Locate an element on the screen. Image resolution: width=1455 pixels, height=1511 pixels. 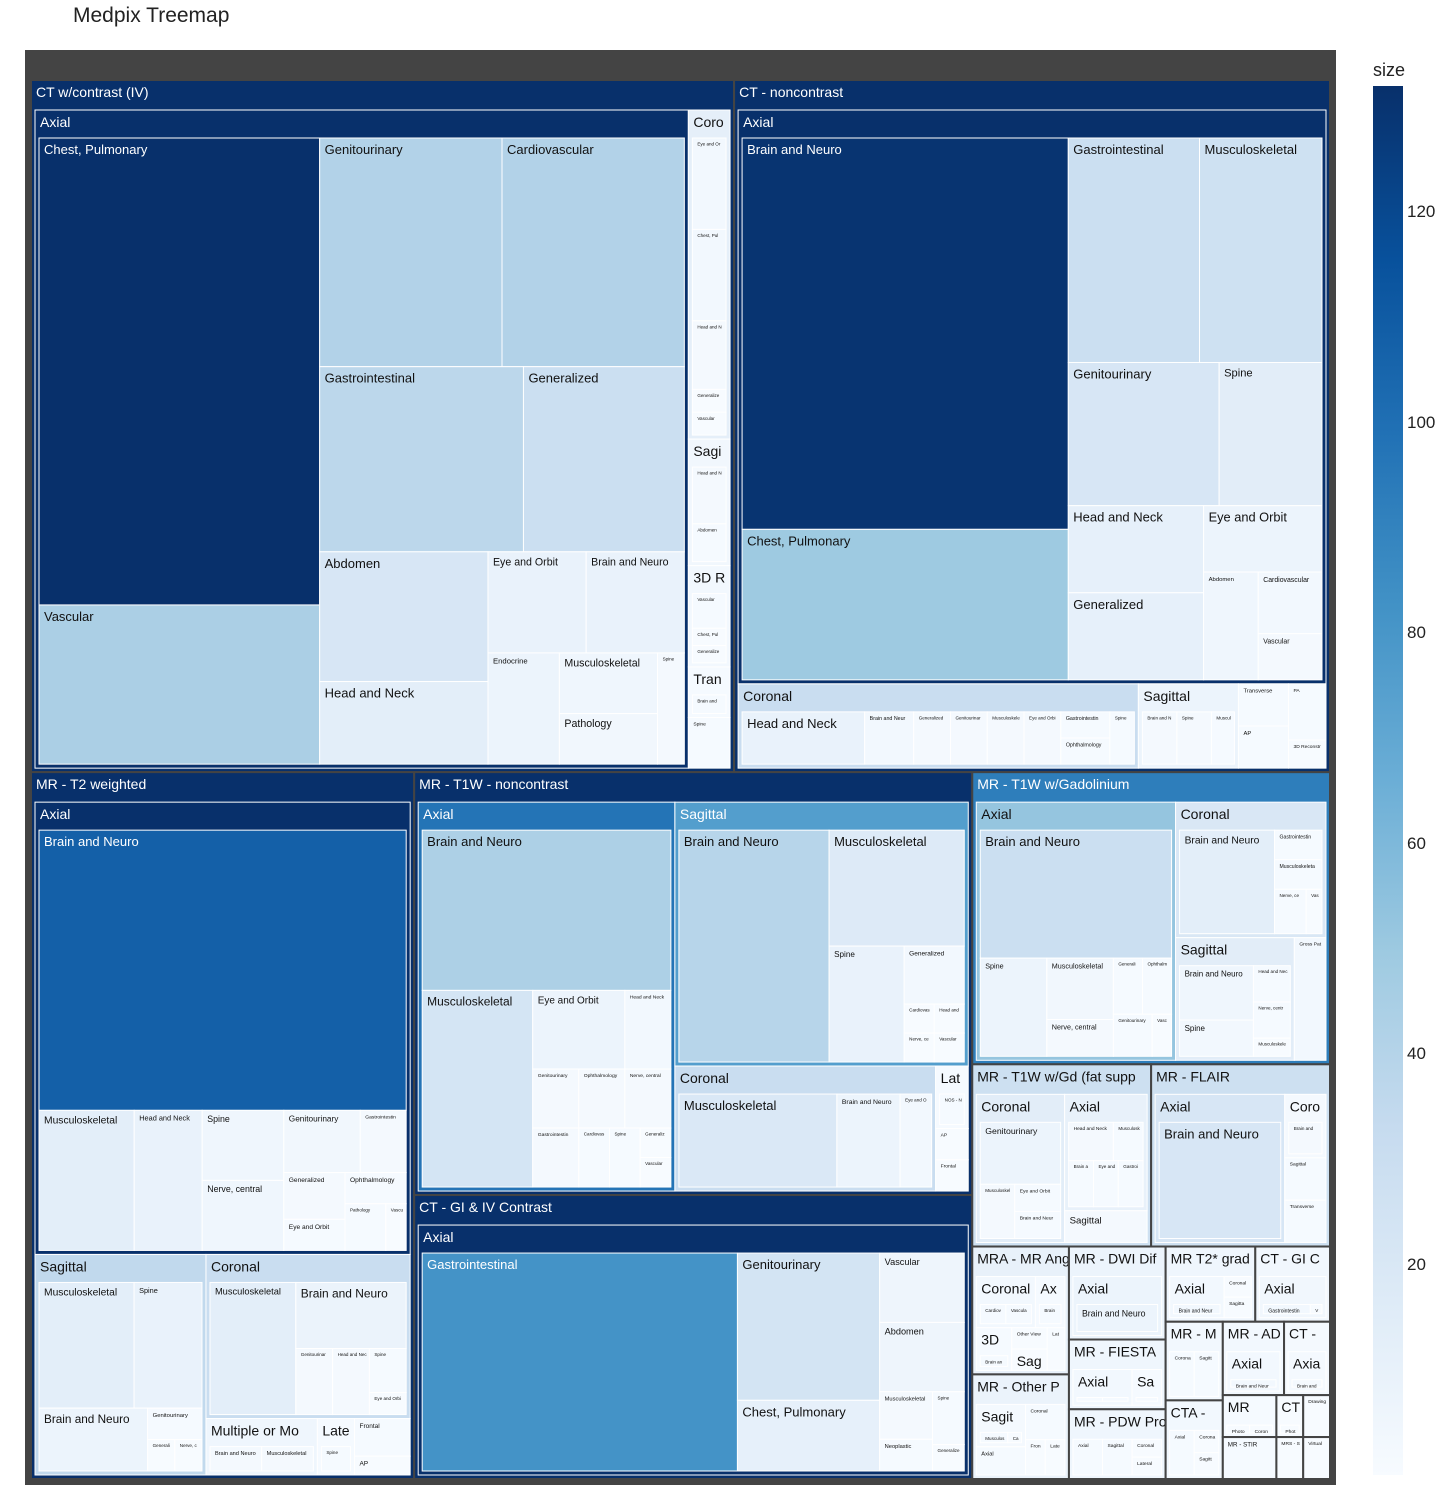
treemap-label: Brain and Neur is located at coordinates (888, 719).